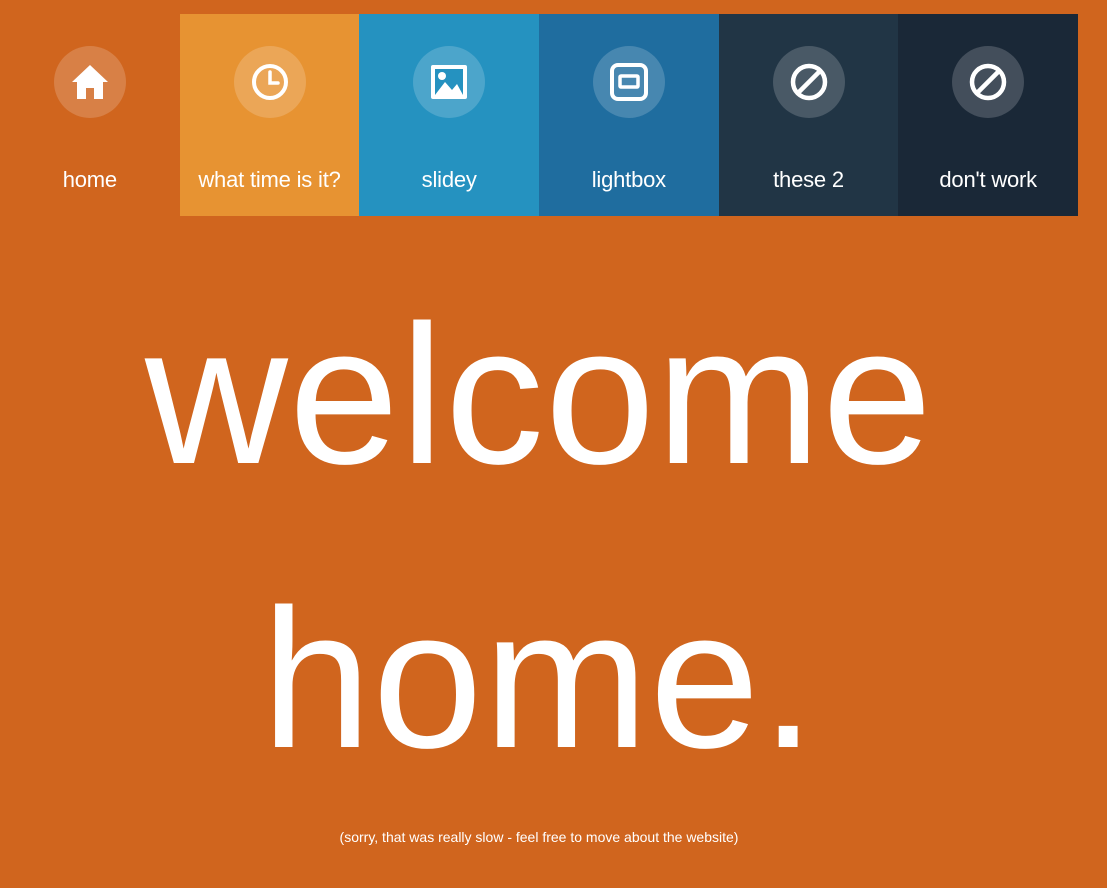 The width and height of the screenshot is (1107, 888). I want to click on nav-label-lightbox: lightbox, so click(628, 179).